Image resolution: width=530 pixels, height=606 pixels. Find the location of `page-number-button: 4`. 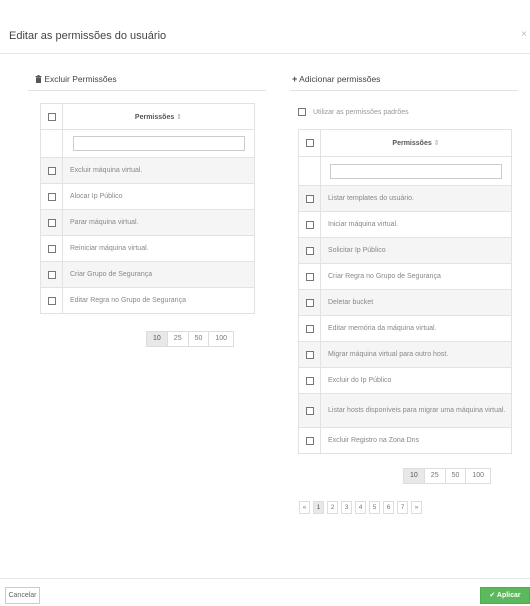

page-number-button: 4 is located at coordinates (360, 507).